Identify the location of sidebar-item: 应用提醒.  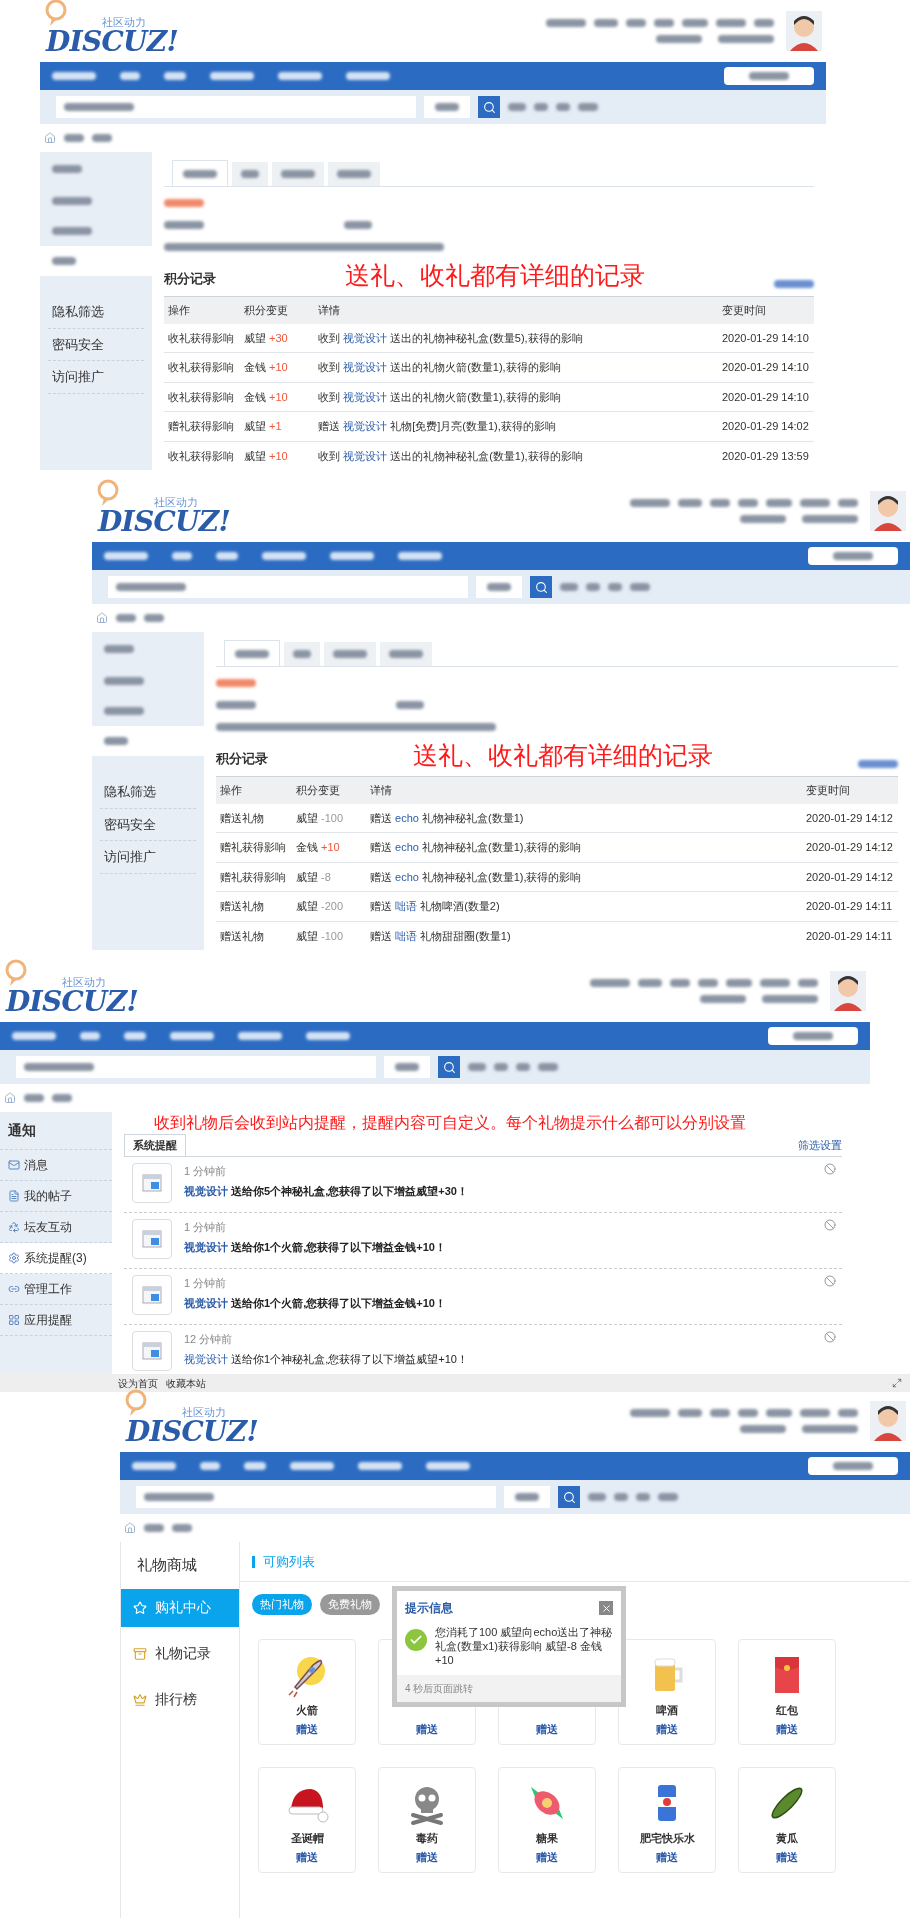
(56, 1320).